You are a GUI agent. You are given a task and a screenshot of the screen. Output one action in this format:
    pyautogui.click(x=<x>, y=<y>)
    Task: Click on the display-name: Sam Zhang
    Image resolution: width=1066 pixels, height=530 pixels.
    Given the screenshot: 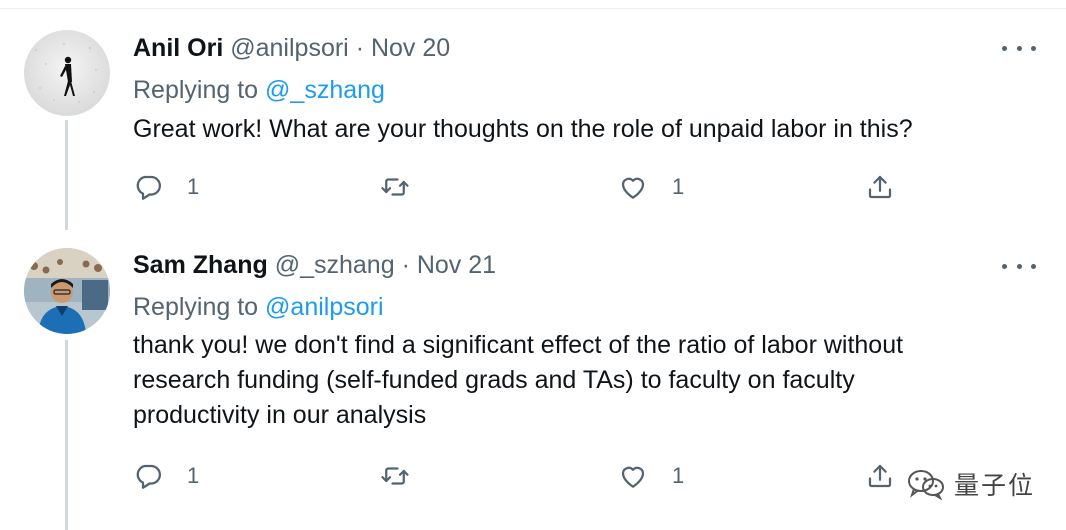 What is the action you would take?
    pyautogui.click(x=200, y=265)
    